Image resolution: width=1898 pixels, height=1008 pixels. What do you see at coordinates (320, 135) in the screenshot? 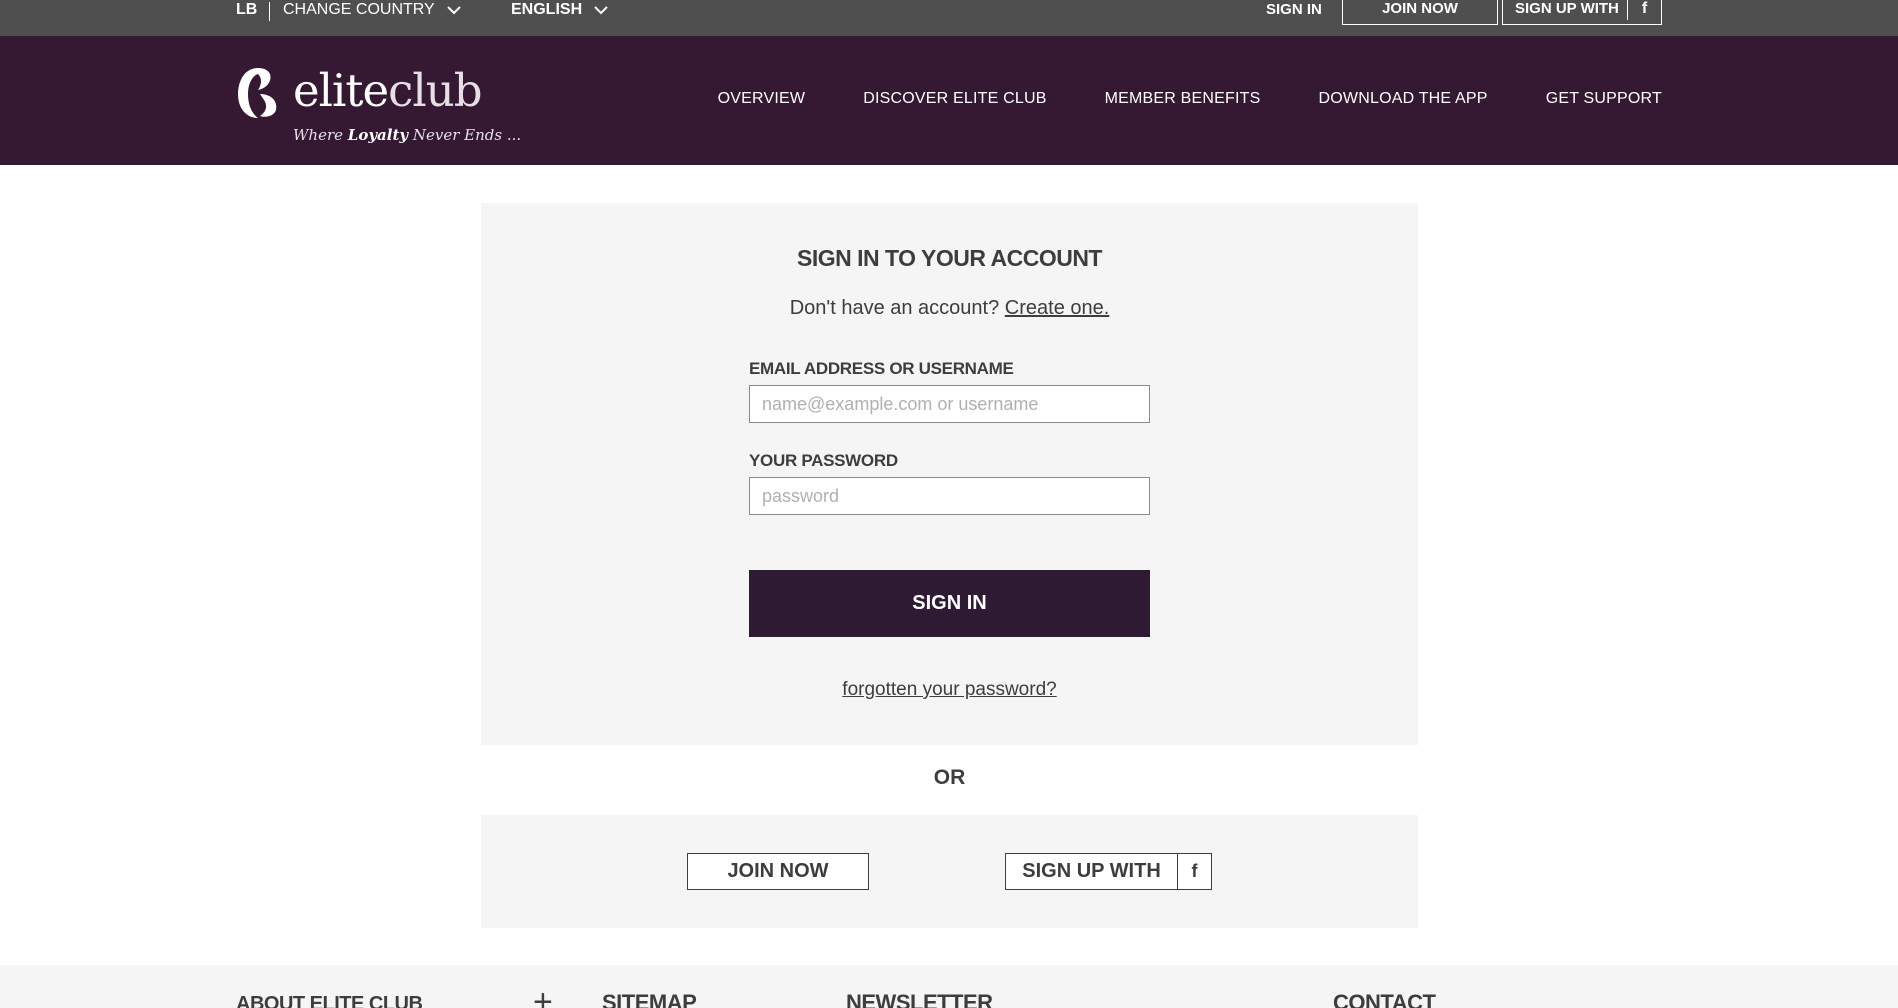
I see `tagline-pre: Where` at bounding box center [320, 135].